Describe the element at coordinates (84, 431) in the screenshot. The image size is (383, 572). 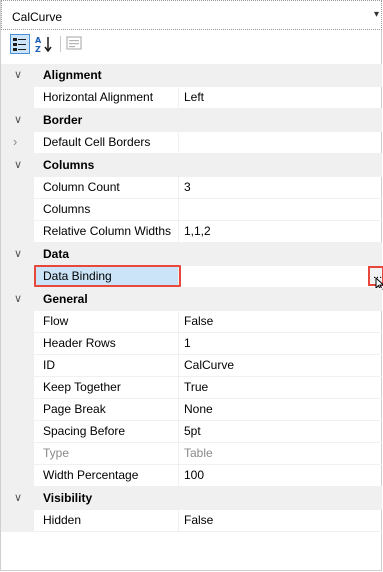
I see `property-name: Spacing Before` at that location.